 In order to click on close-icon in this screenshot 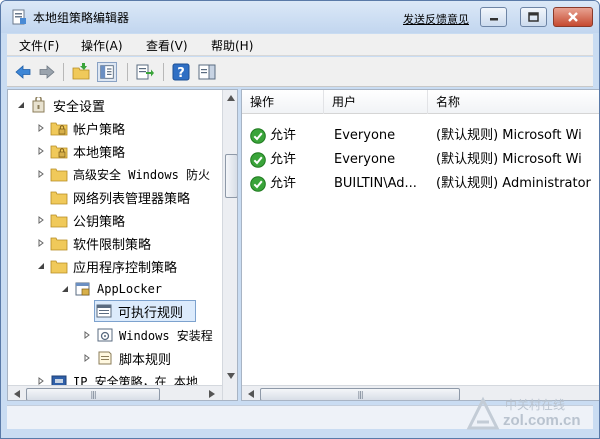, I will do `click(573, 17)`.